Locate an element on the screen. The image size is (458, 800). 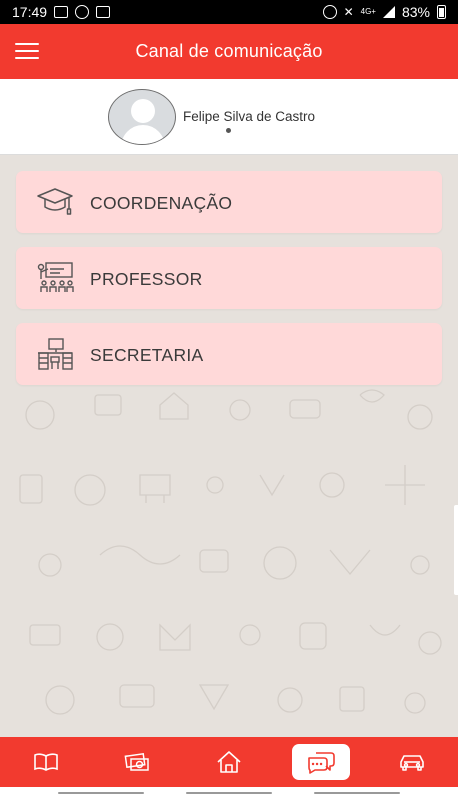
avatar is located at coordinates (142, 117).